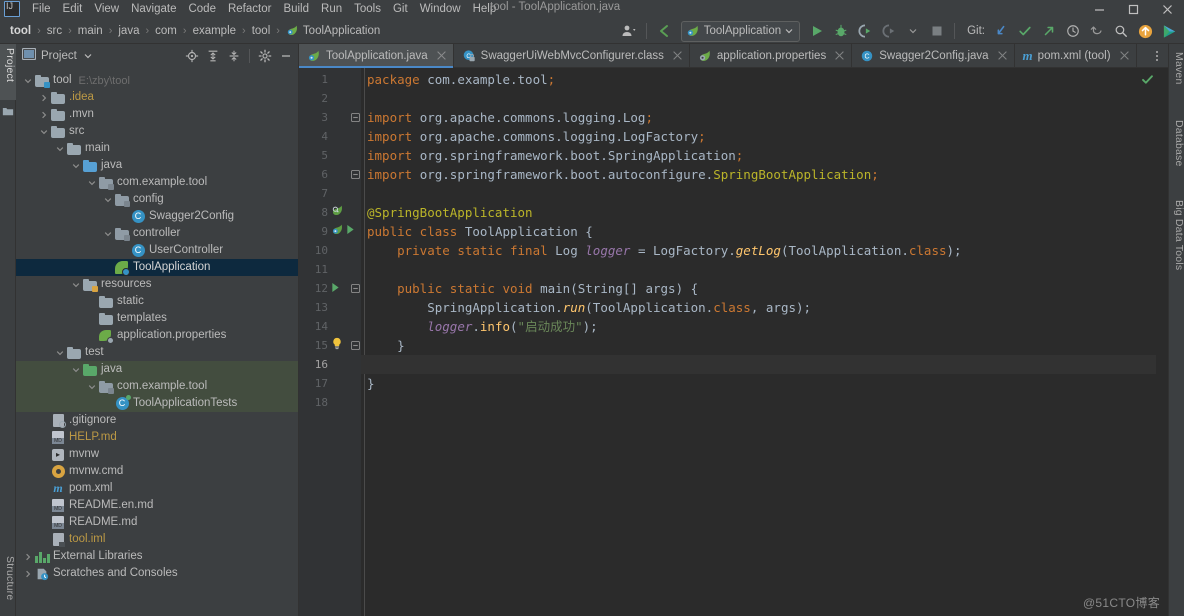 The width and height of the screenshot is (1184, 616). What do you see at coordinates (865, 31) in the screenshot?
I see `run-with-coverage-button` at bounding box center [865, 31].